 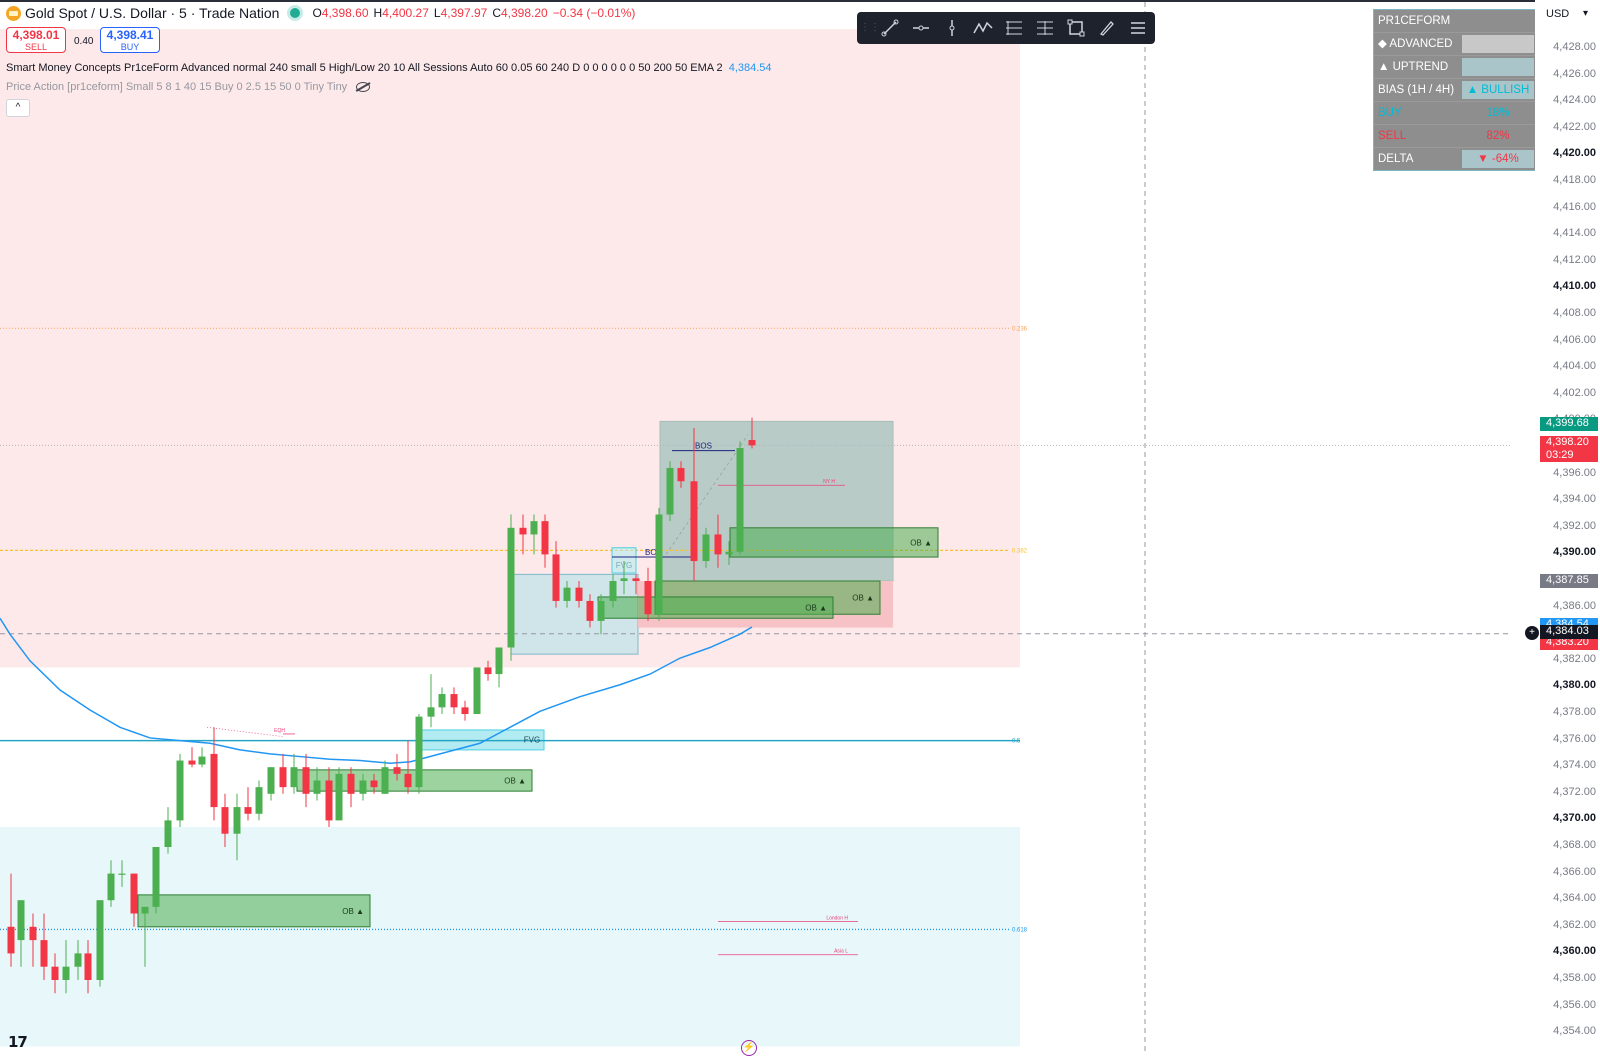 What do you see at coordinates (1574, 313) in the screenshot?
I see `price-tick: 4,408.00` at bounding box center [1574, 313].